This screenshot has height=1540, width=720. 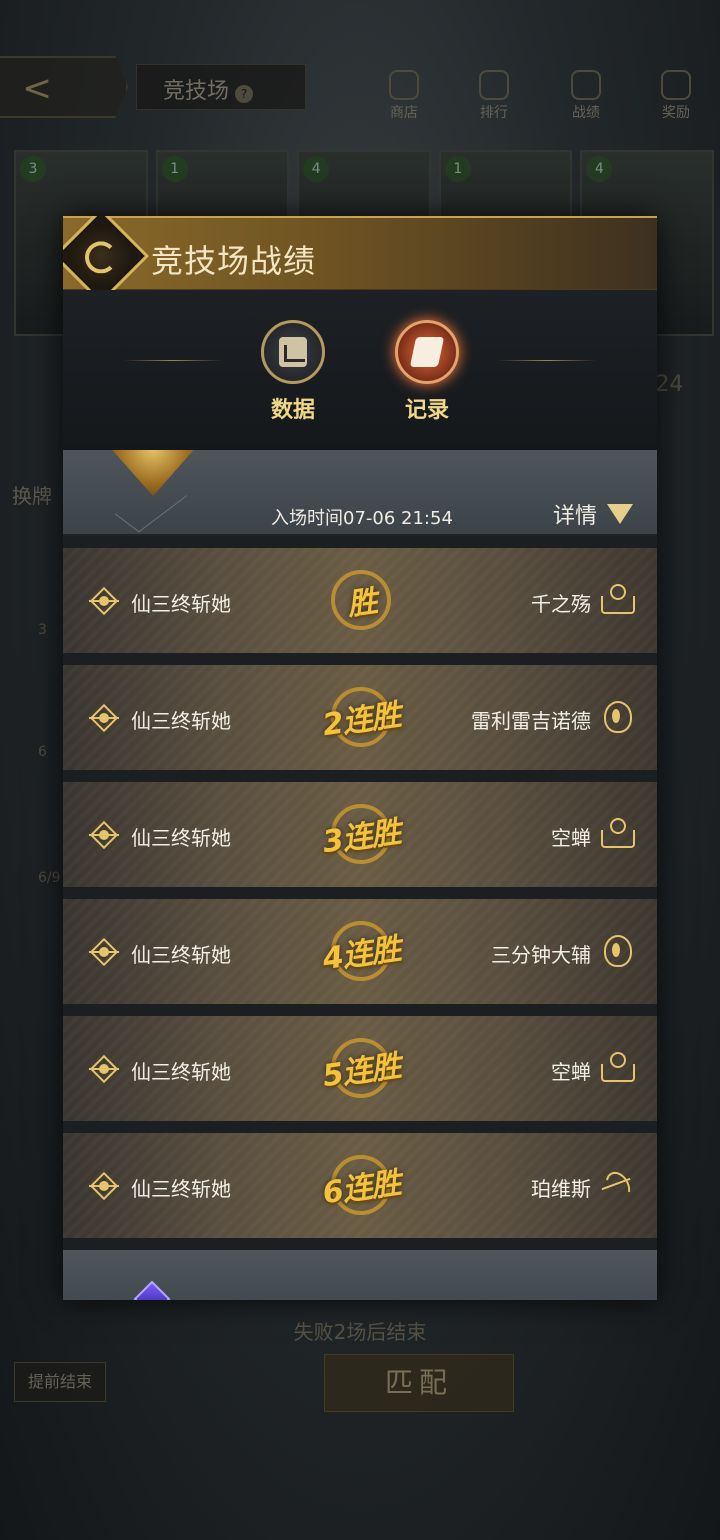 I want to click on opponent-name: 千之殇, so click(x=561, y=604).